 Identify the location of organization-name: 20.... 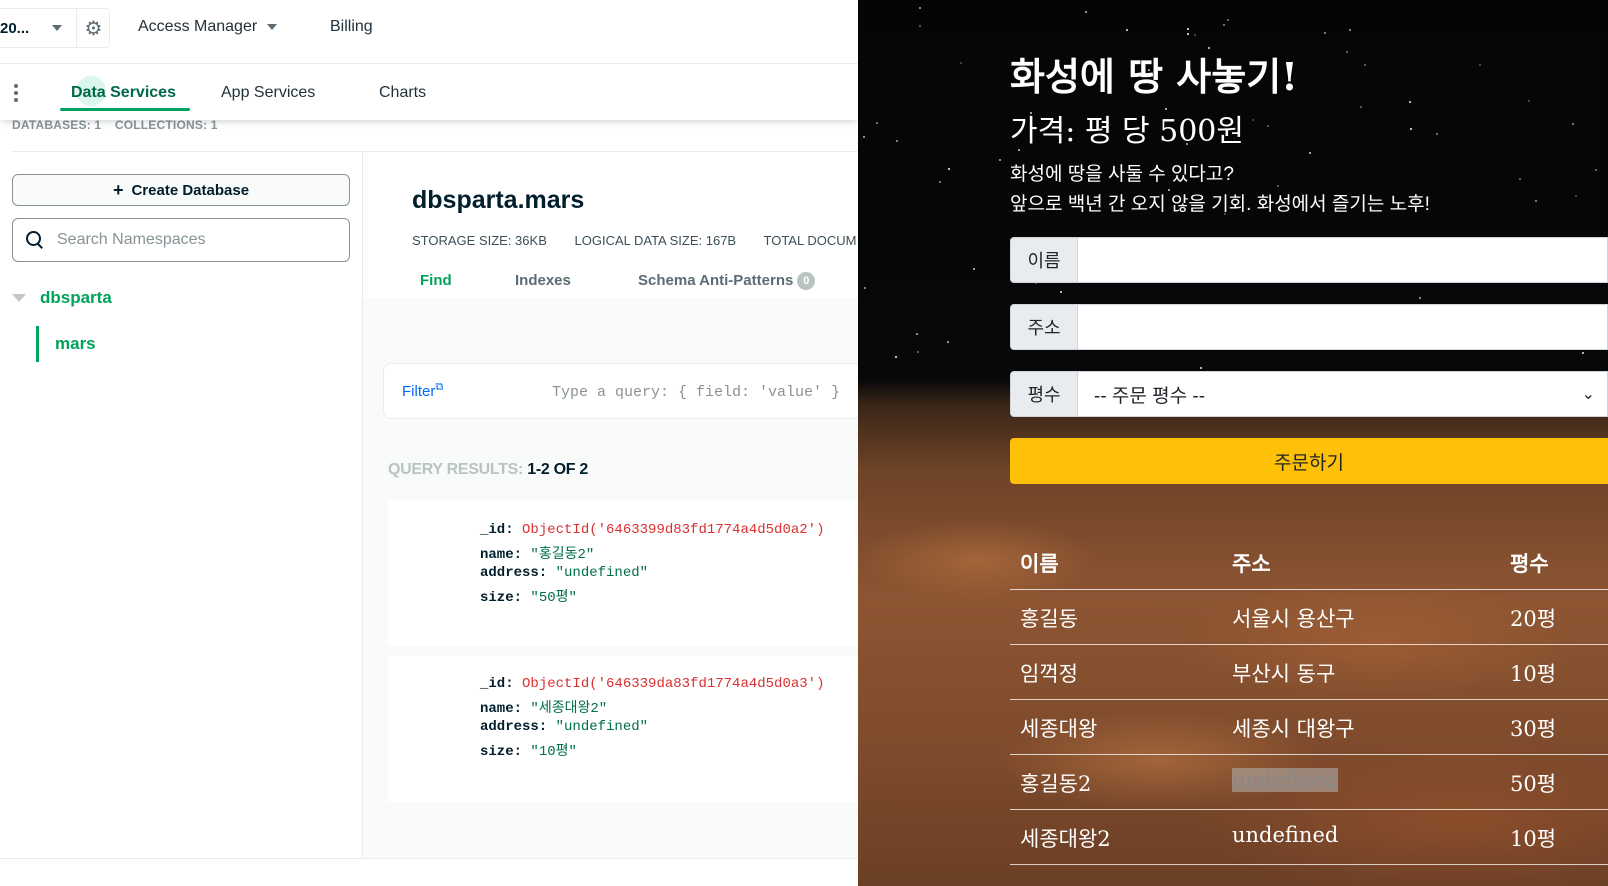
(15, 28).